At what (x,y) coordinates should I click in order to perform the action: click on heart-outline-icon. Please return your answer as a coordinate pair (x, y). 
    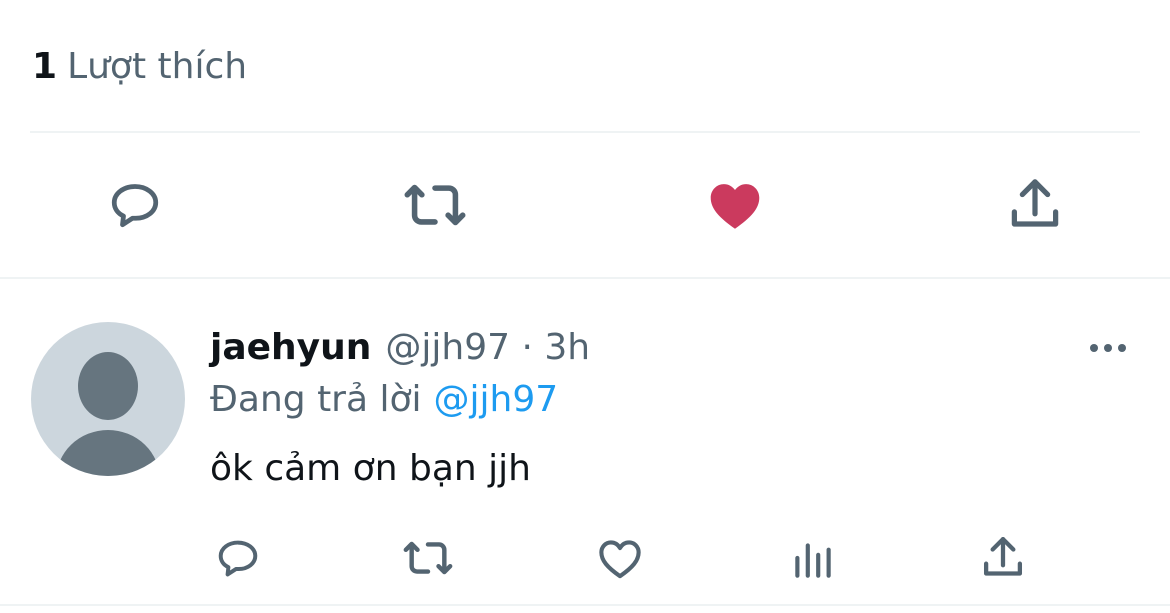
    Looking at the image, I should click on (620, 559).